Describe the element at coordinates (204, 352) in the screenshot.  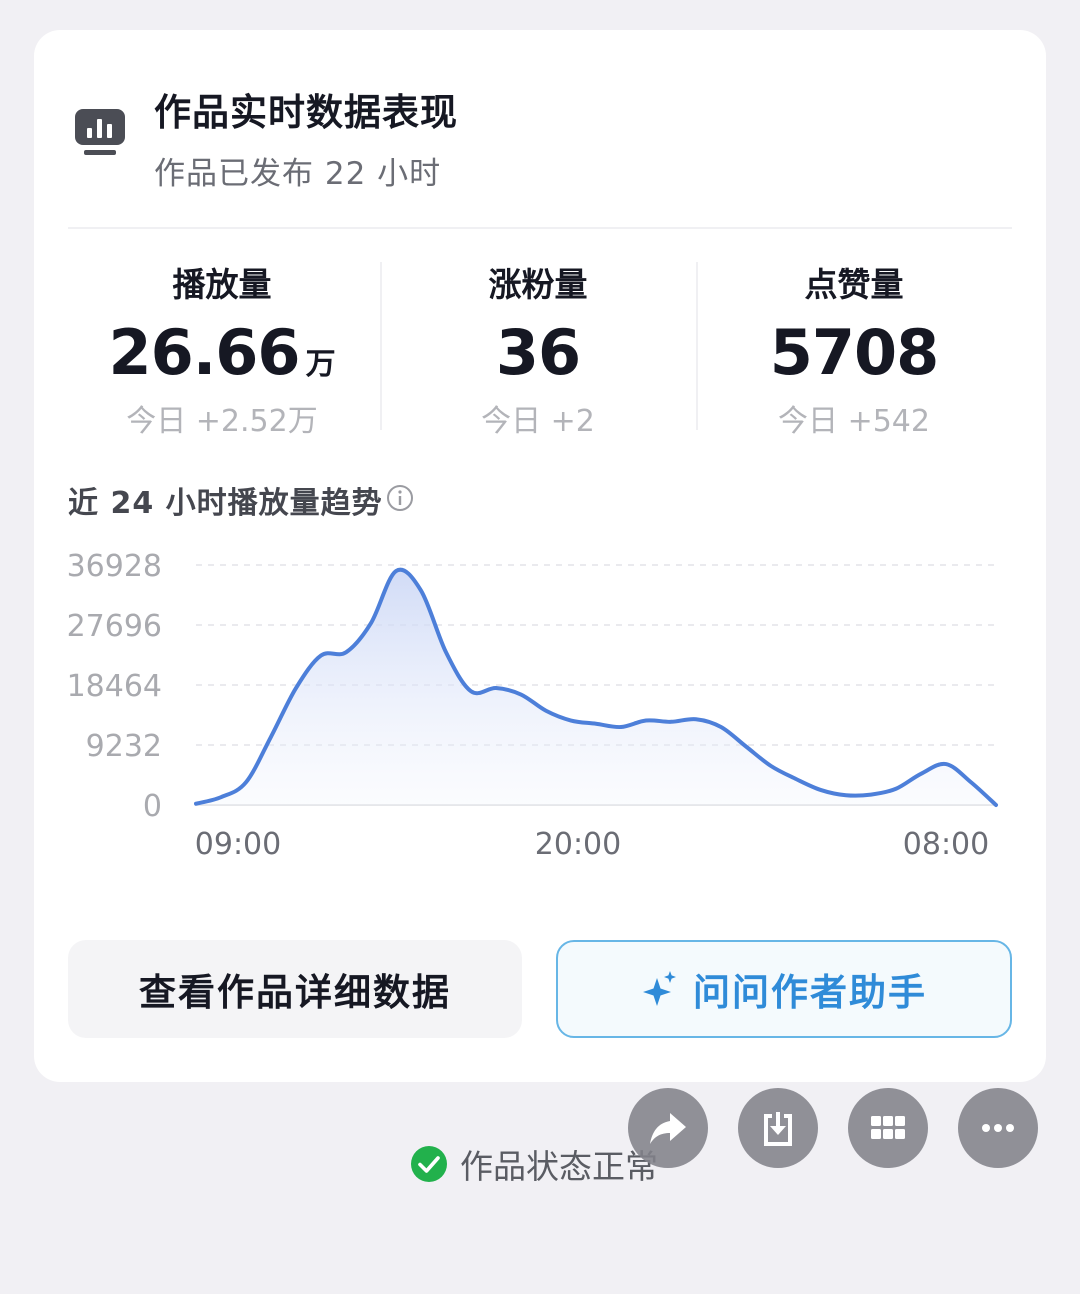
I see `stat-number: 26.66` at that location.